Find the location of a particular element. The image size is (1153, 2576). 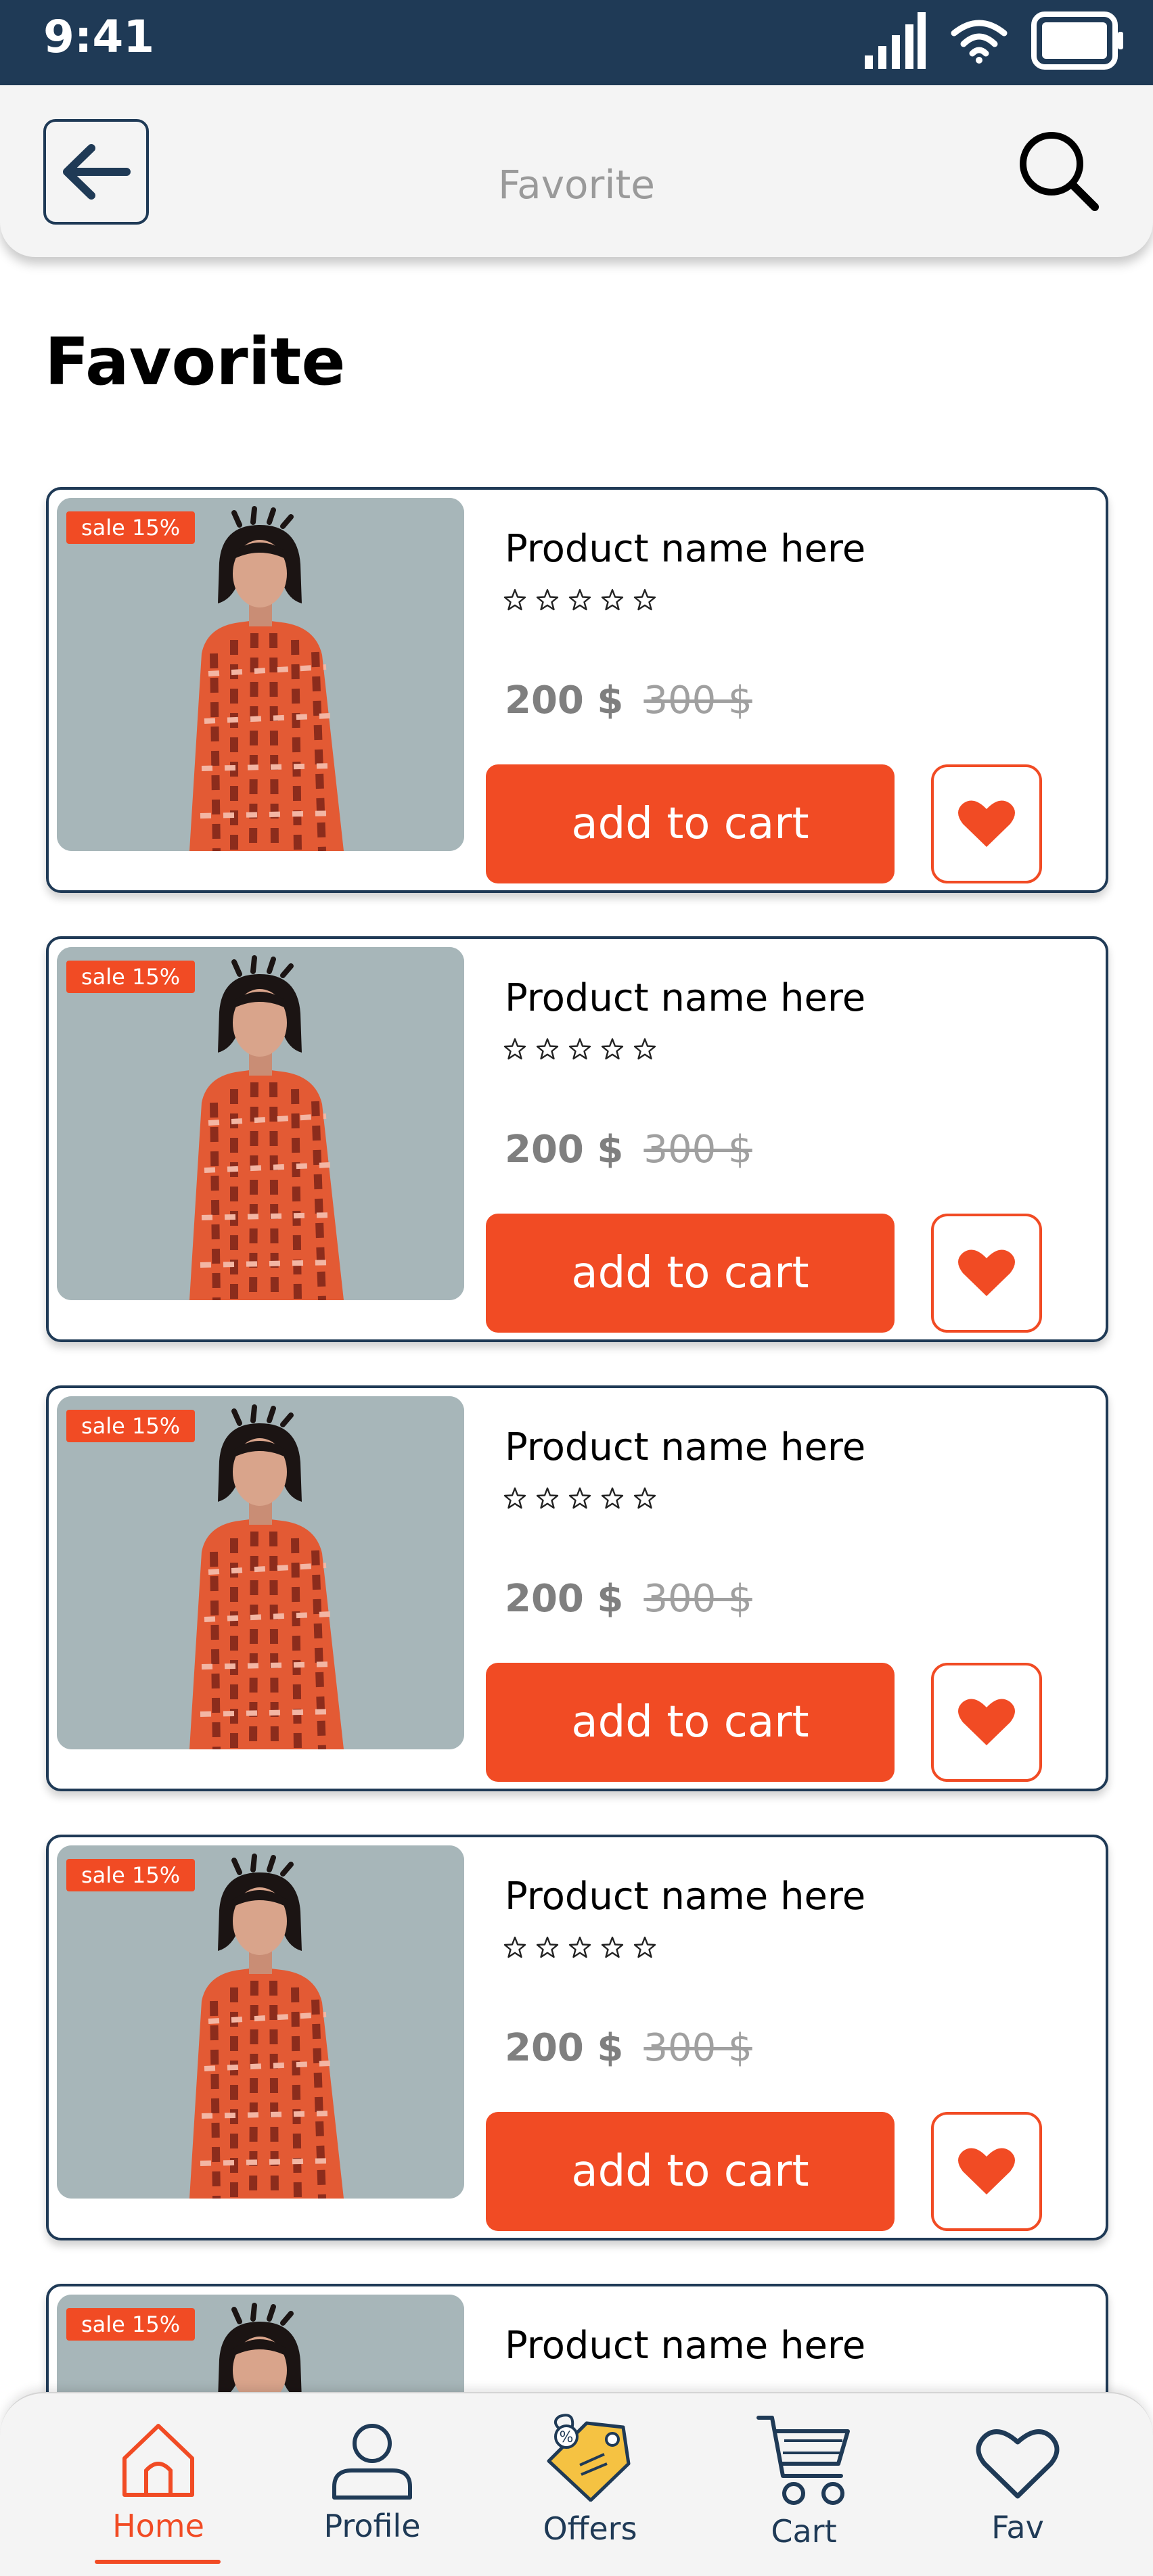

nav-offers: % Offers is located at coordinates (590, 2484).